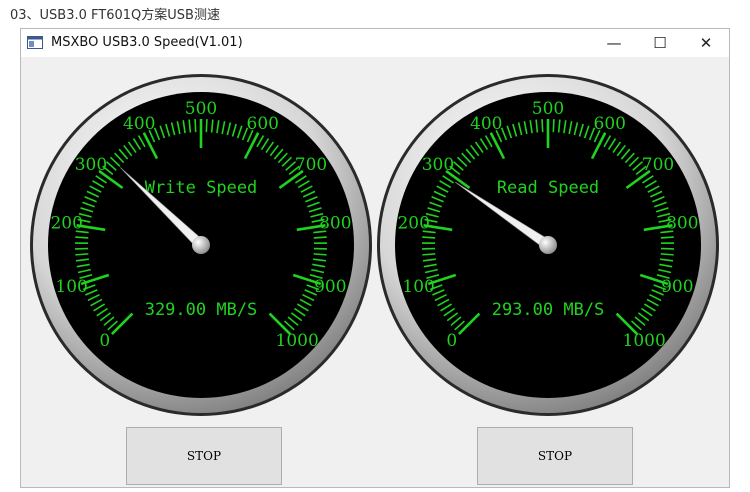  I want to click on close-icon: ✕, so click(706, 43).